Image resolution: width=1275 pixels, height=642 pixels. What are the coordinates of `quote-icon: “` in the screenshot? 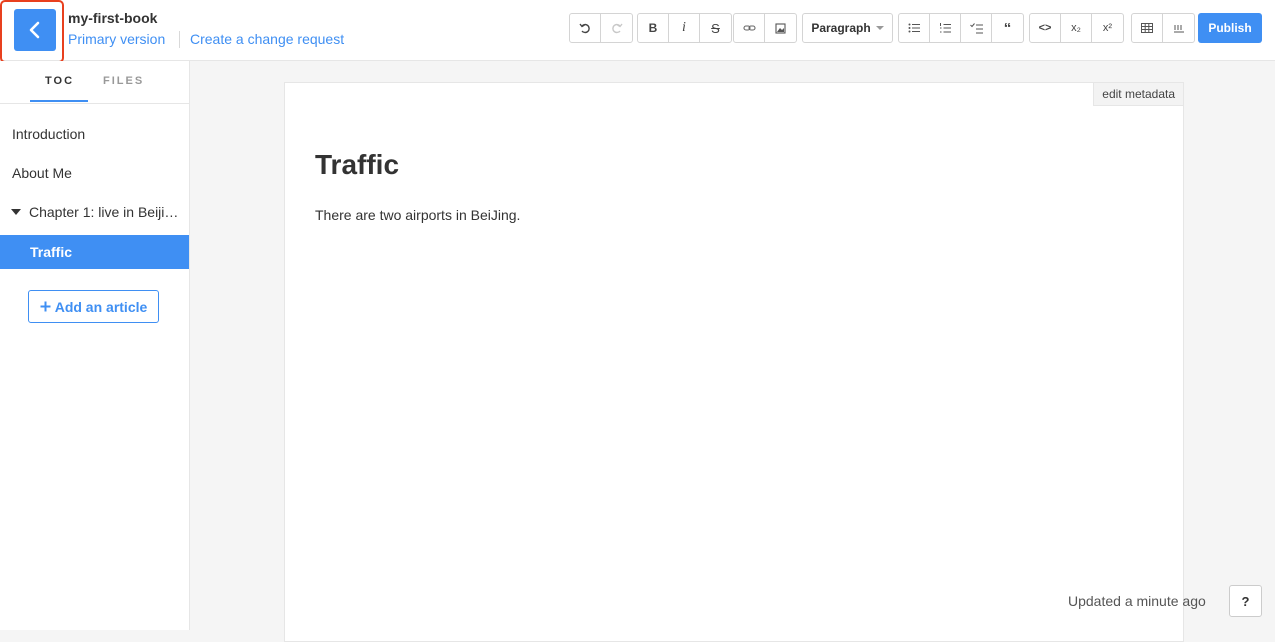 It's located at (1007, 28).